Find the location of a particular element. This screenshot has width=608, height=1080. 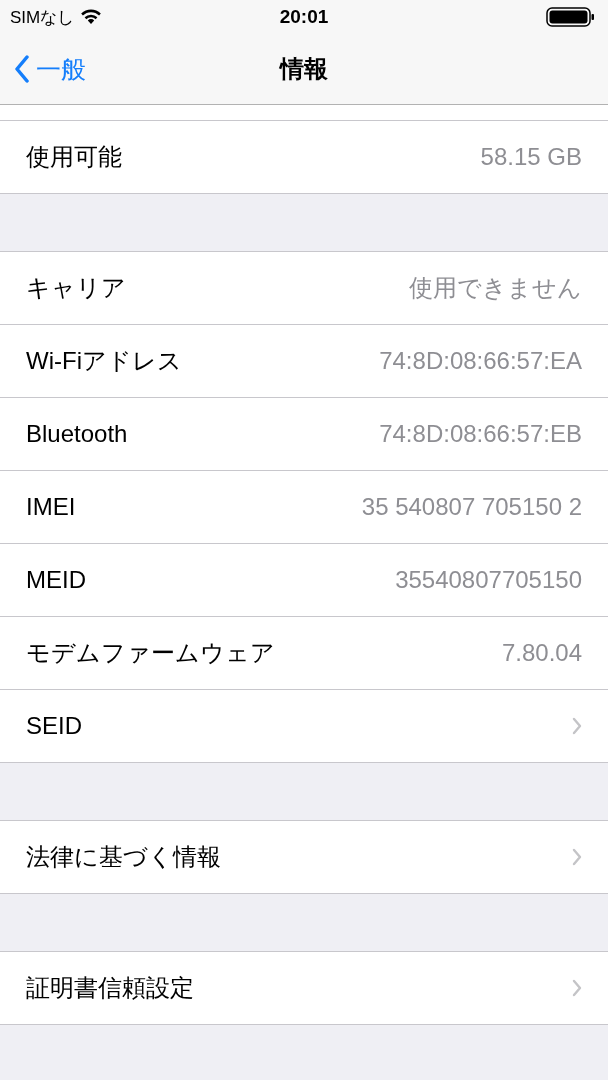

battery-icon is located at coordinates (571, 17).